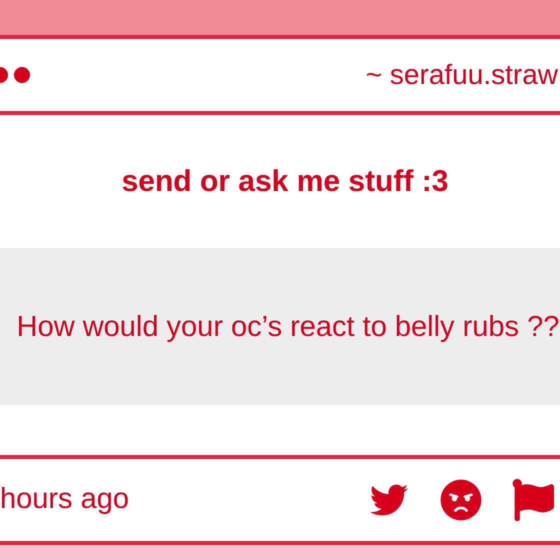 This screenshot has height=560, width=560. Describe the element at coordinates (64, 500) in the screenshot. I see `timestamp: hours ago` at that location.